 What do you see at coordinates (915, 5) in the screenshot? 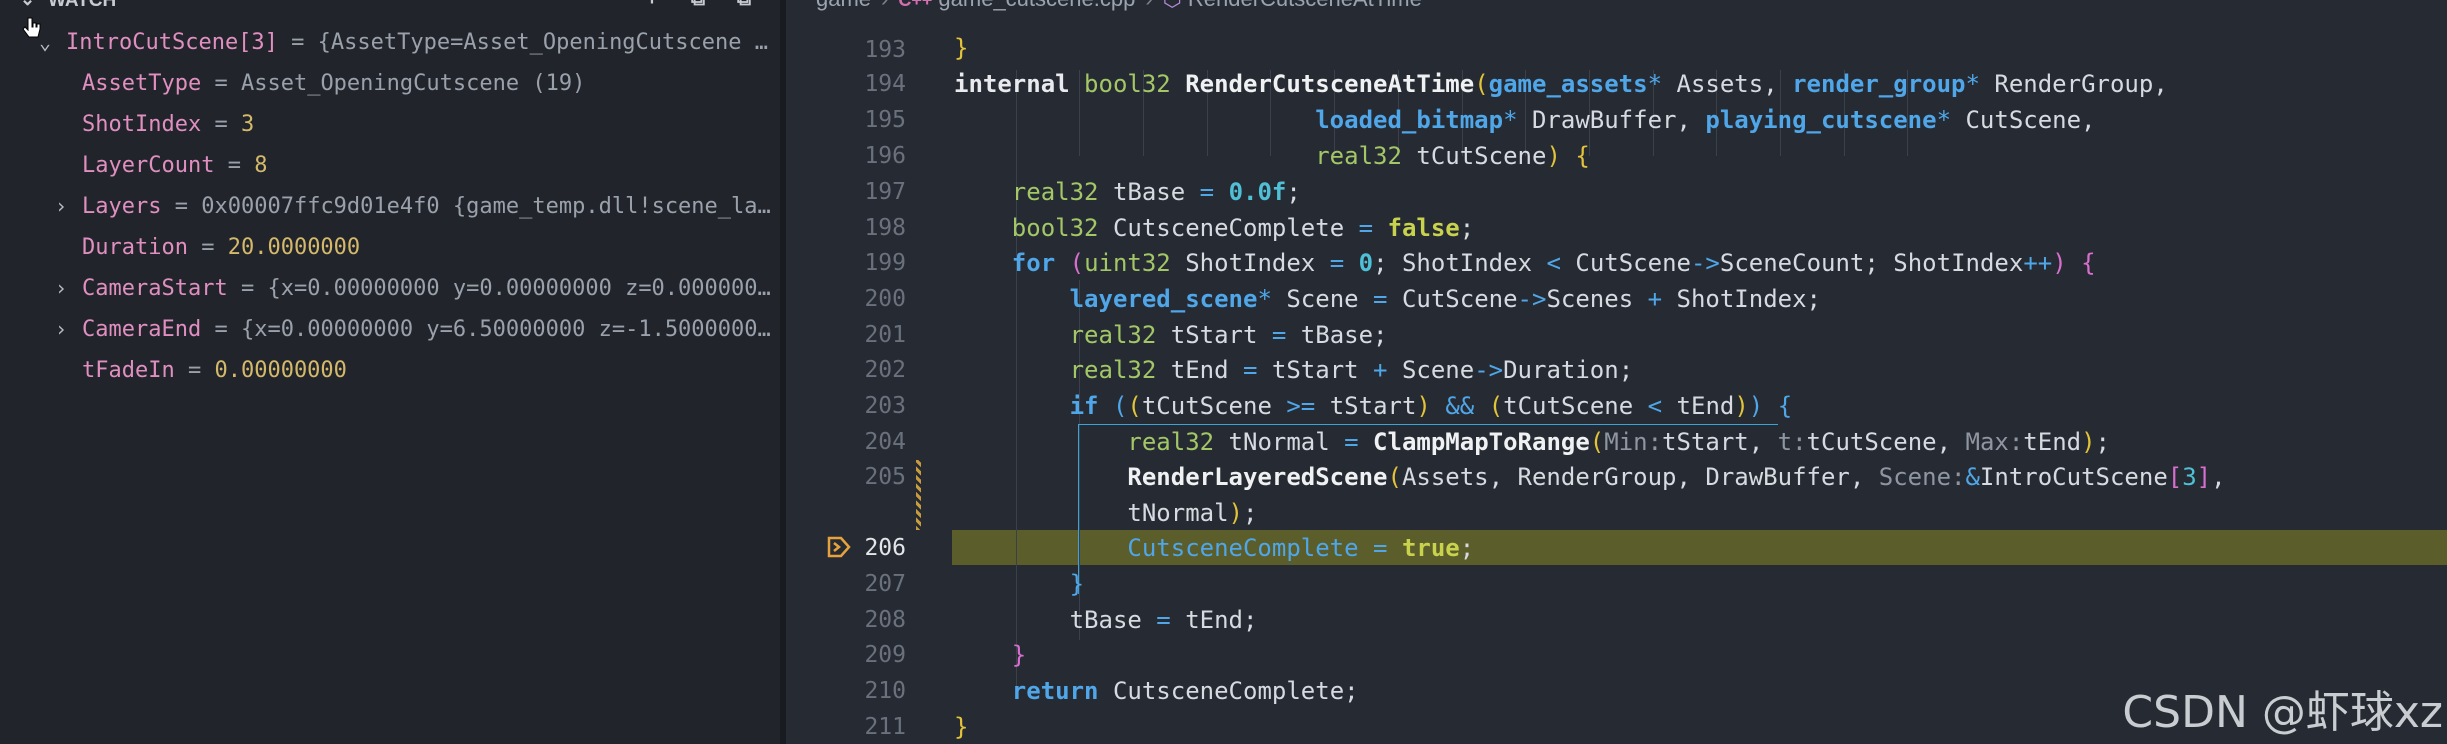
I see `cpp-file-icon: C++` at bounding box center [915, 5].